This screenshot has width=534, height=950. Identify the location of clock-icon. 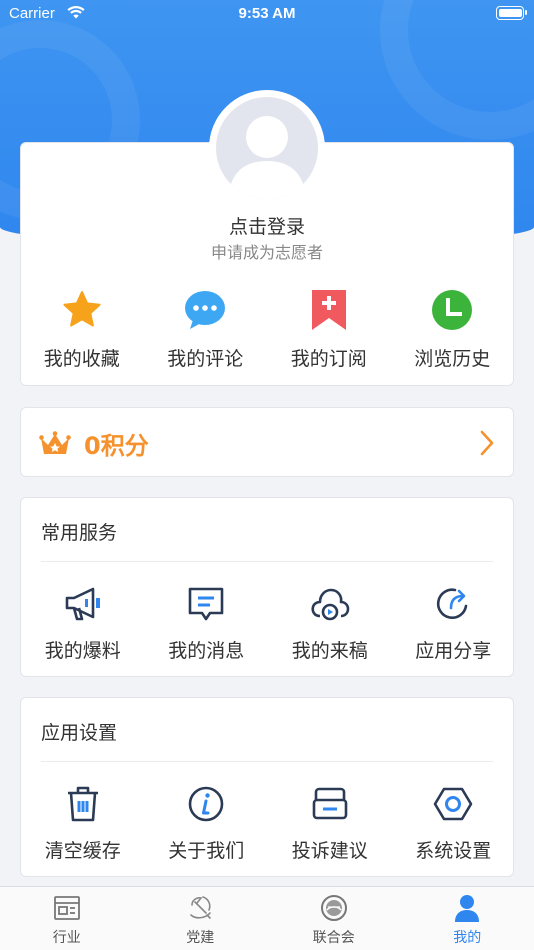
(452, 310).